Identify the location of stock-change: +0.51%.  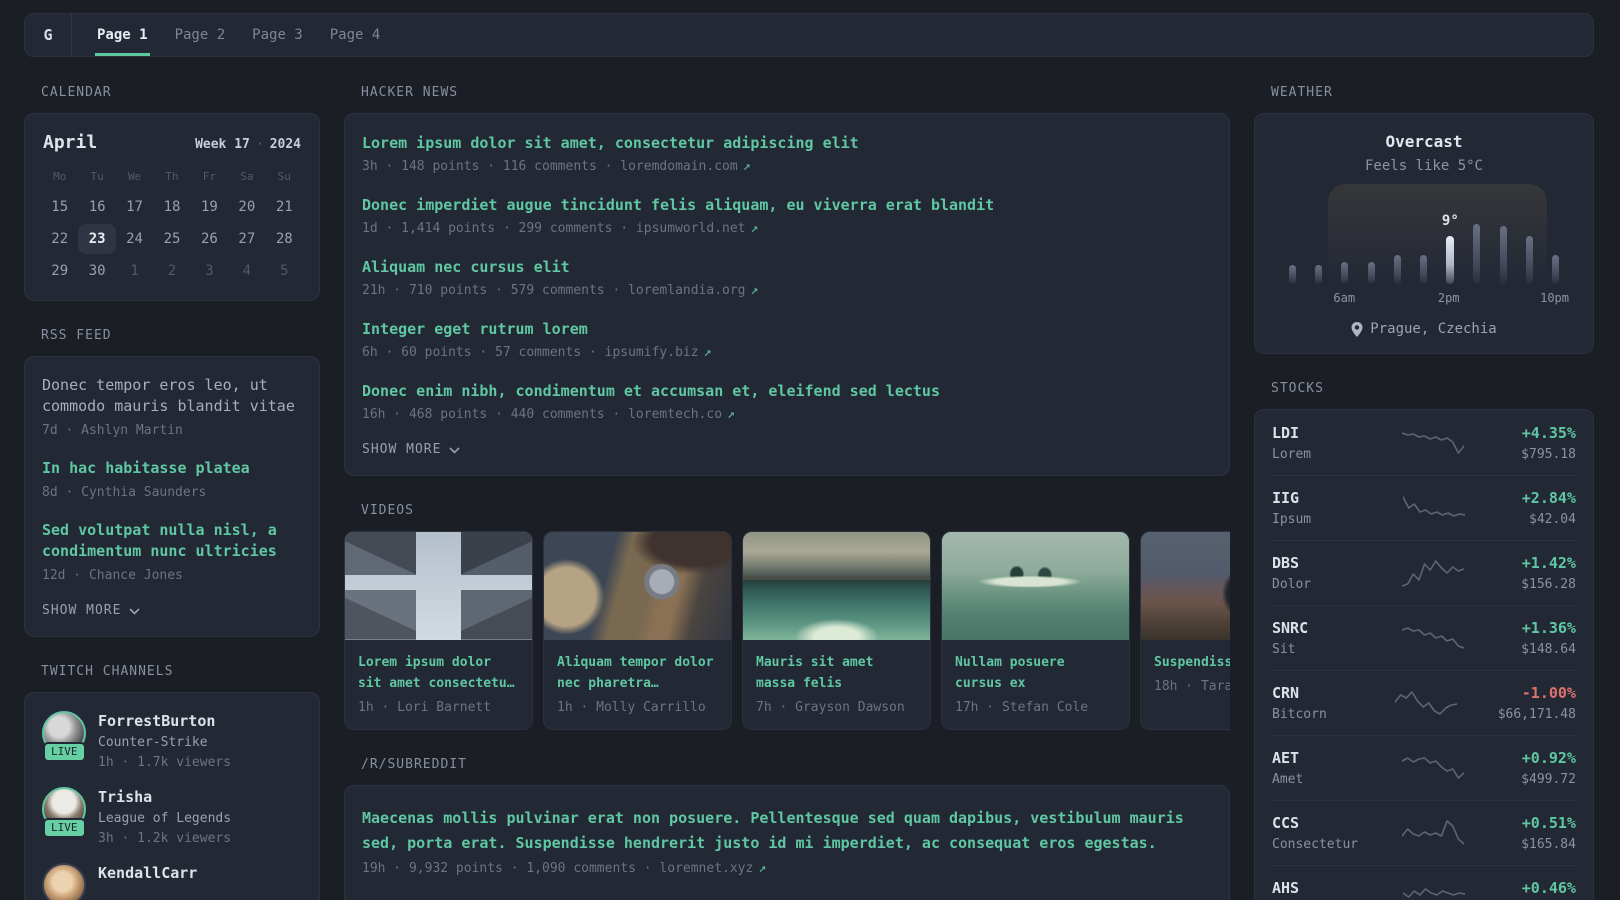
(1548, 823).